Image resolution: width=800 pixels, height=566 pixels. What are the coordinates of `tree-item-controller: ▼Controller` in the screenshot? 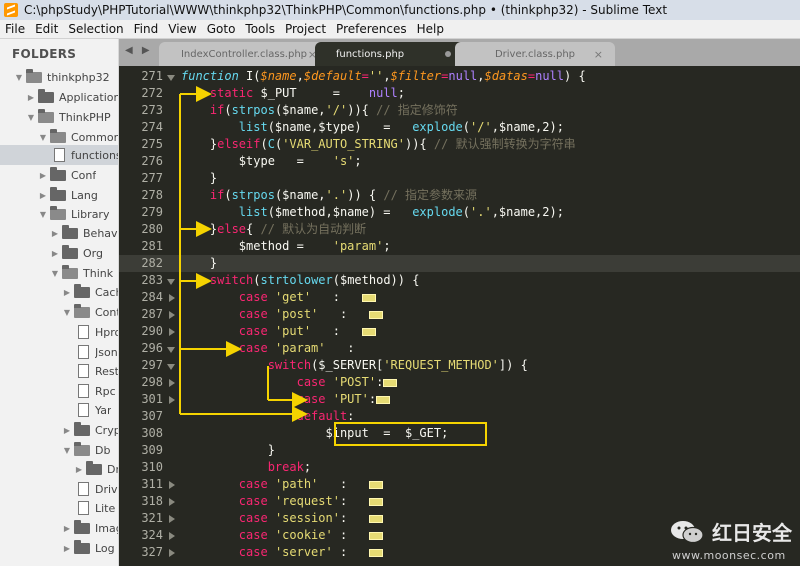 It's located at (59, 312).